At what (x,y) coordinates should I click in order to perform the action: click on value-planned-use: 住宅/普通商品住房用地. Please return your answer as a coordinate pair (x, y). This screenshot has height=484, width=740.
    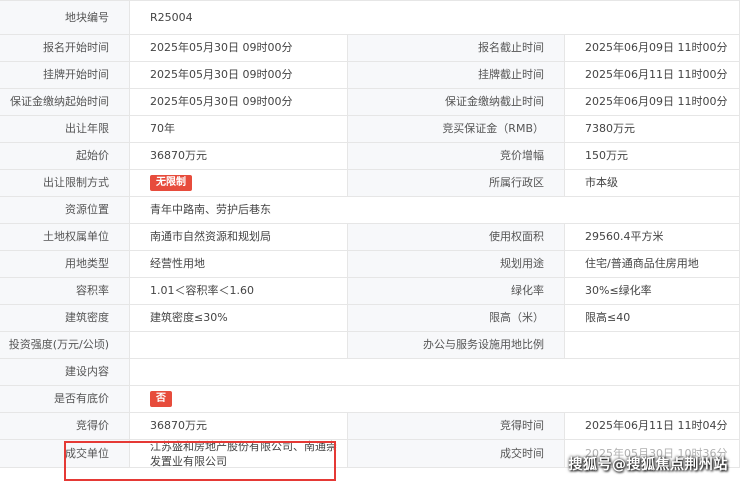
    Looking at the image, I should click on (652, 264).